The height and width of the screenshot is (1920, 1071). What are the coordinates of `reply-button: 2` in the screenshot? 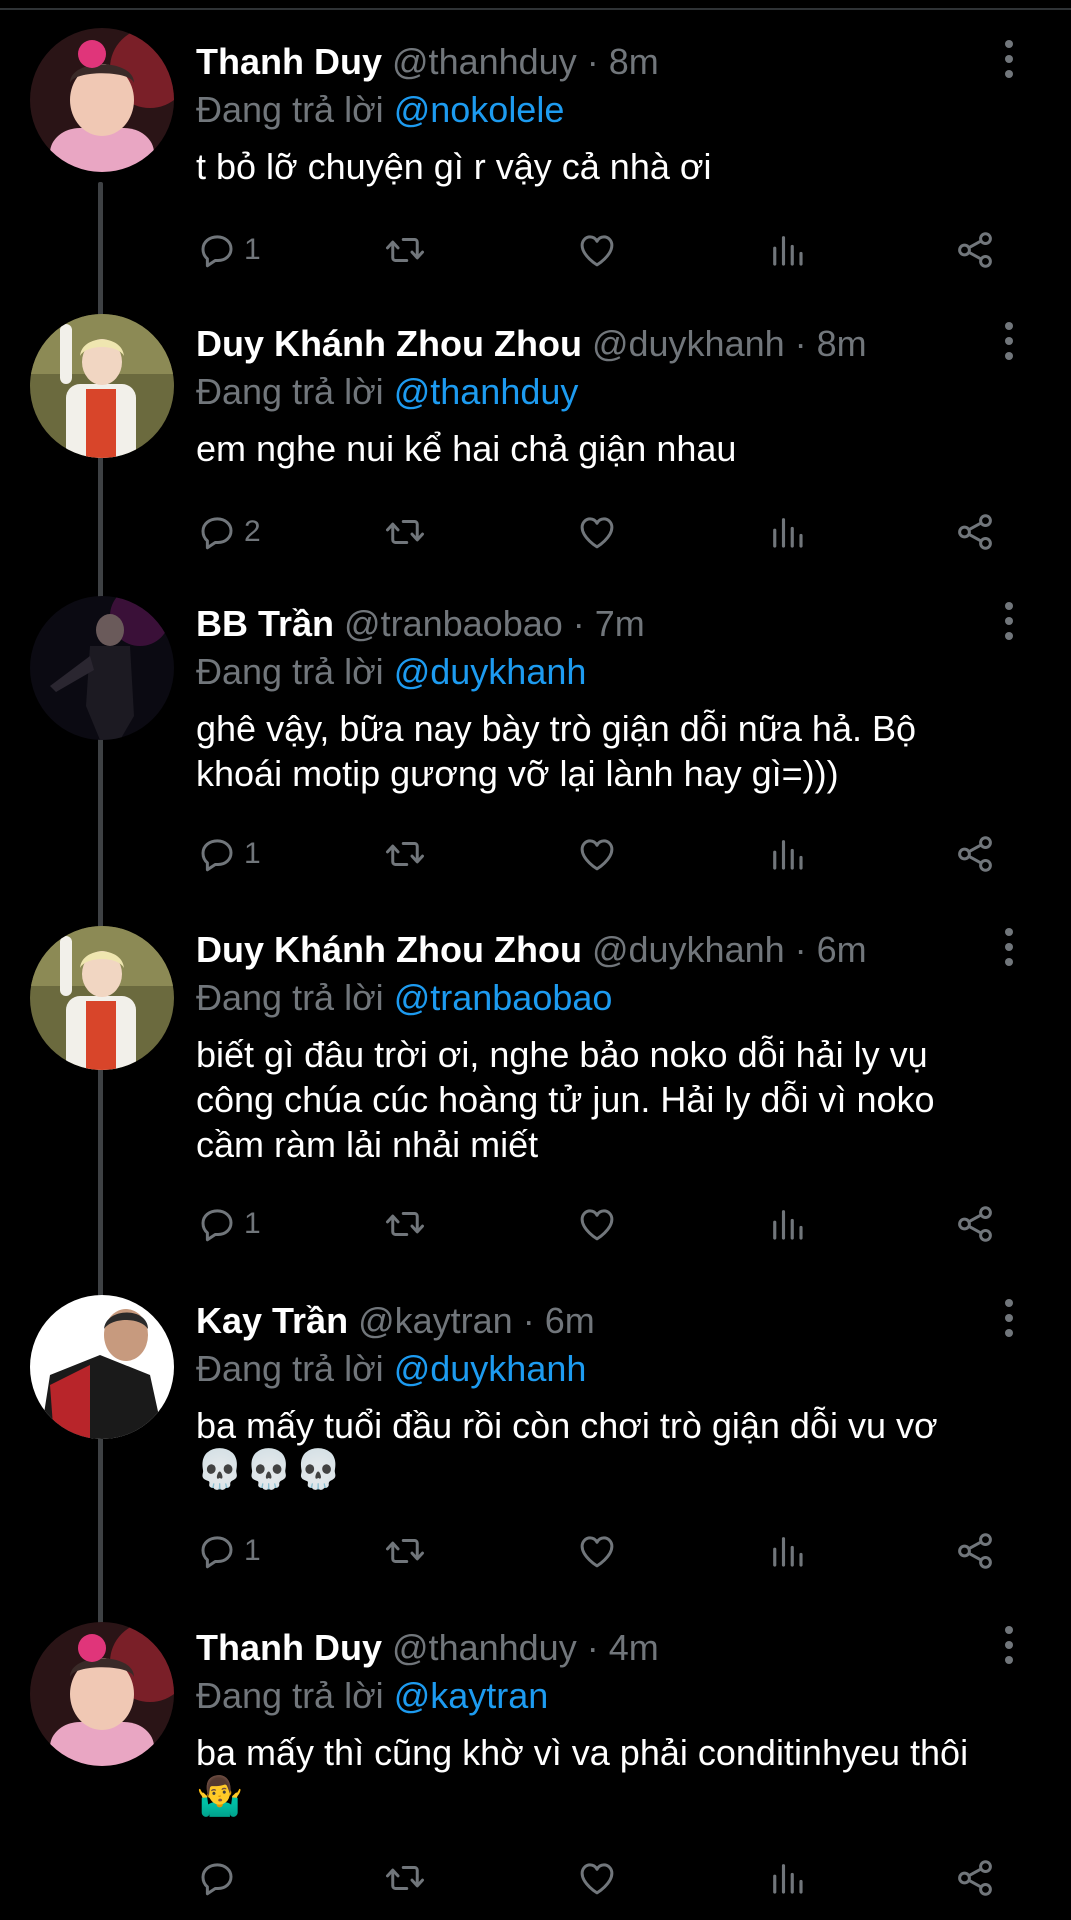 It's located at (228, 532).